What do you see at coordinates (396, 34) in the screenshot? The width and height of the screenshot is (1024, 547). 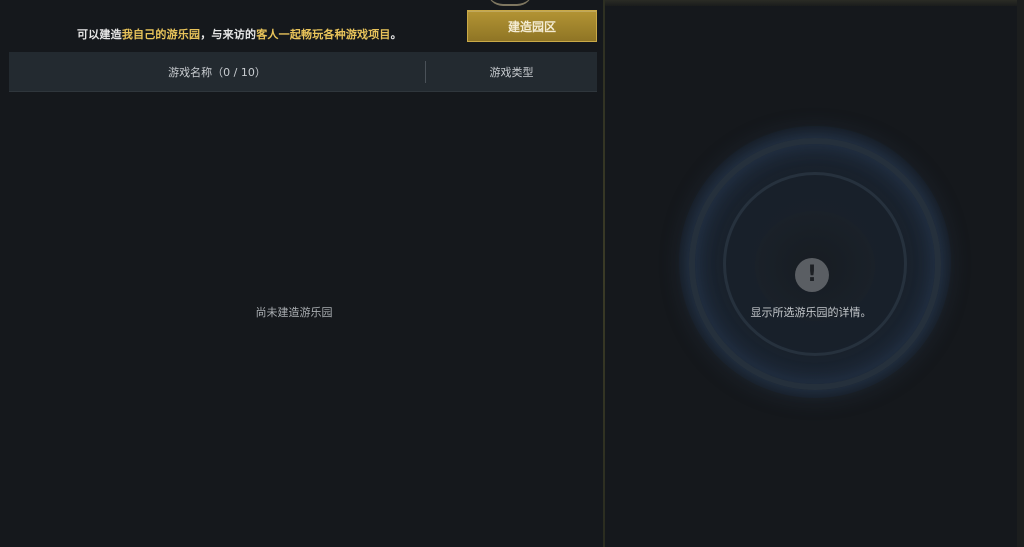 I see `info-text-part: 。` at bounding box center [396, 34].